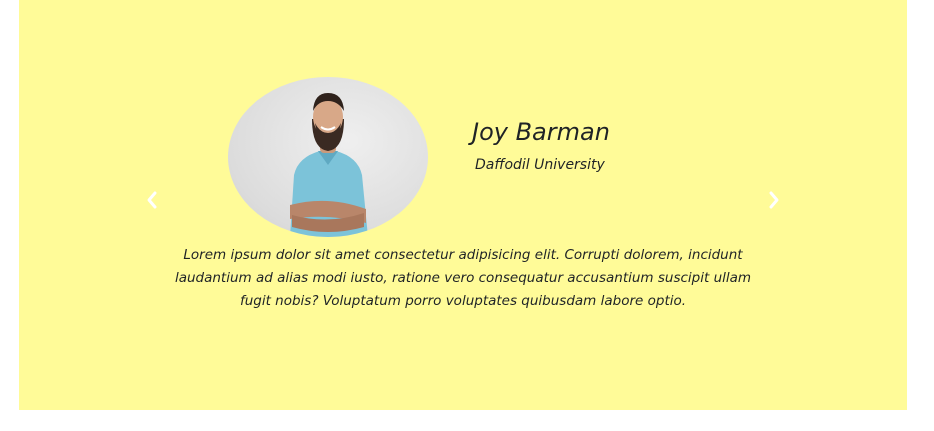 This screenshot has height=431, width=934. Describe the element at coordinates (541, 132) in the screenshot. I see `testimonial-name: Joy Barman` at that location.